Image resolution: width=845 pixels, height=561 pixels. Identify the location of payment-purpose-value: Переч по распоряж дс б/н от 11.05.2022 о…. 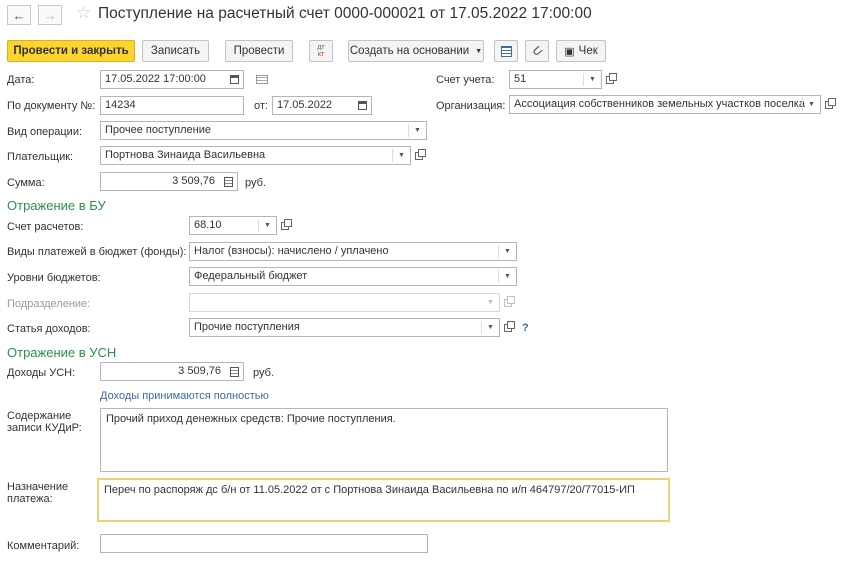
(369, 490).